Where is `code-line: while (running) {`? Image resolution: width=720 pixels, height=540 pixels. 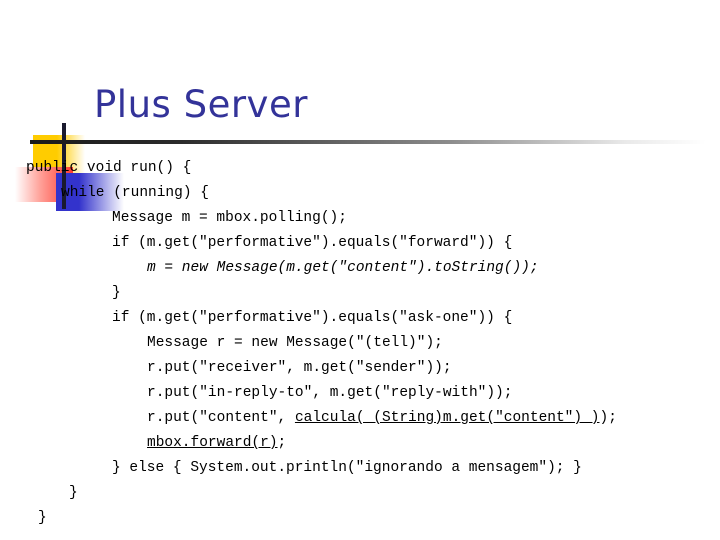 code-line: while (running) { is located at coordinates (135, 193).